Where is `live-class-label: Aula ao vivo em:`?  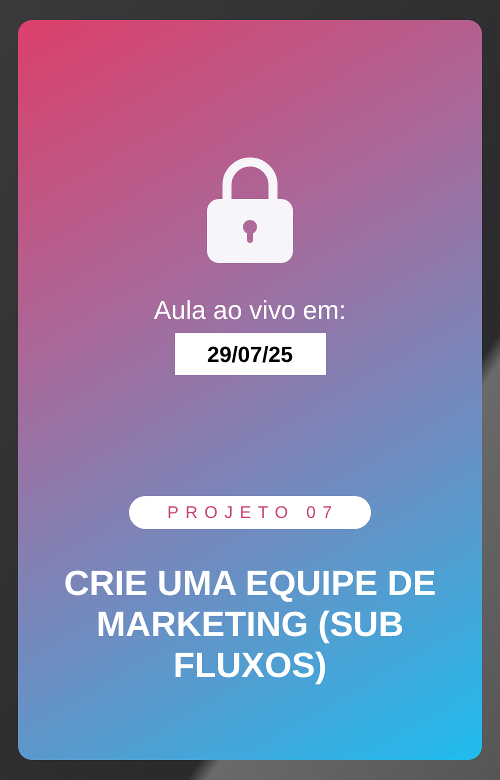 live-class-label: Aula ao vivo em: is located at coordinates (250, 310).